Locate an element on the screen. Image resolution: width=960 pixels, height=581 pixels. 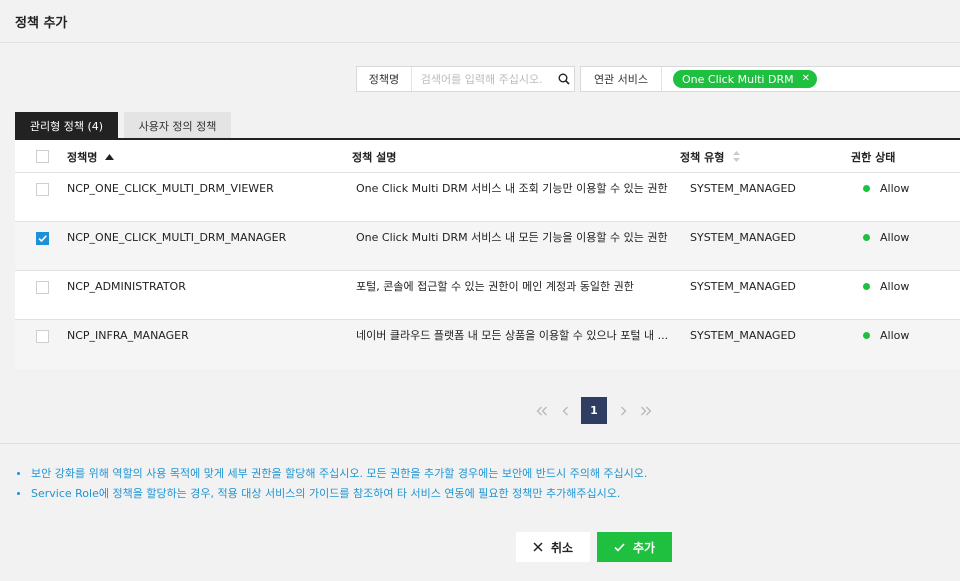
chip-close-icon: ✕ is located at coordinates (806, 79).